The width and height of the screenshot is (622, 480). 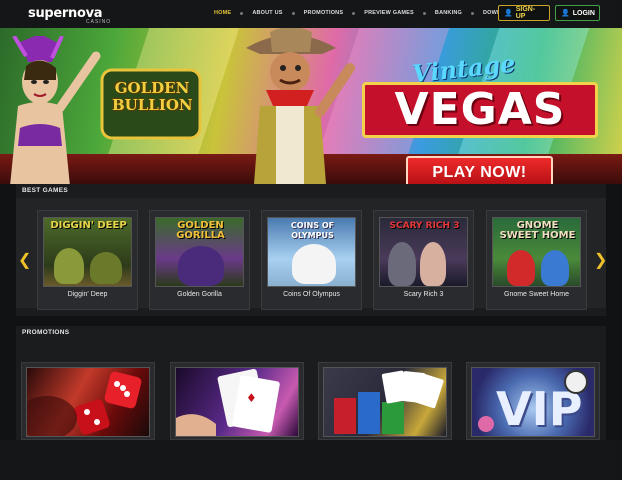 What do you see at coordinates (87, 252) in the screenshot?
I see `game-thumbnail: DIGGIN' DEEP` at bounding box center [87, 252].